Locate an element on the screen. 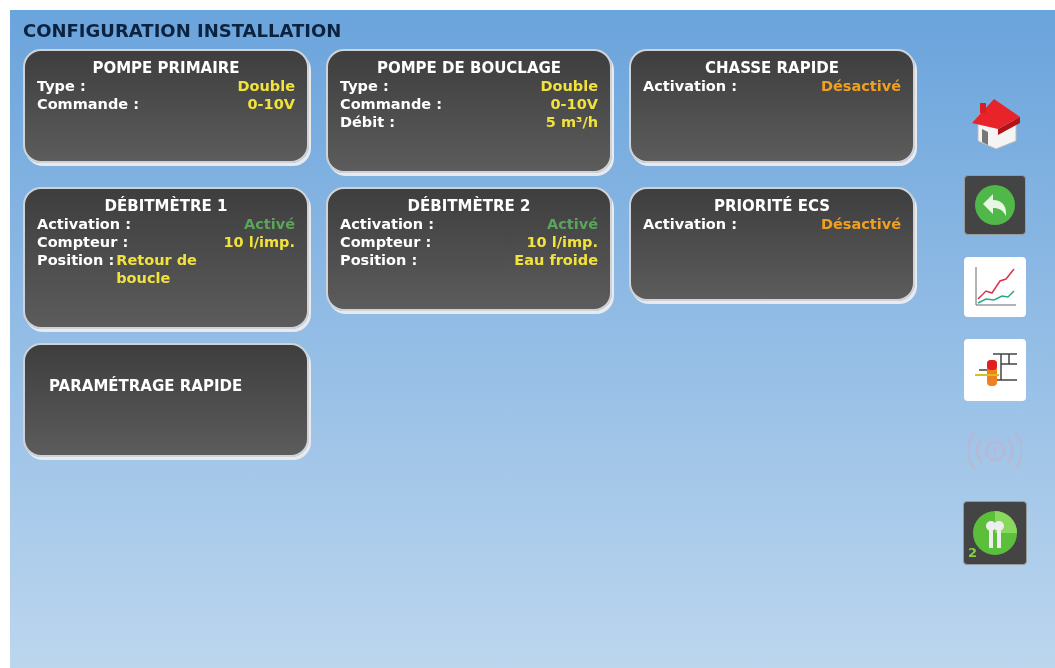  settings-card: DÉBITMÈTRE 2 Activation : Activé Compteur : 10 l/imp. Position : Eau froide is located at coordinates (469, 249).